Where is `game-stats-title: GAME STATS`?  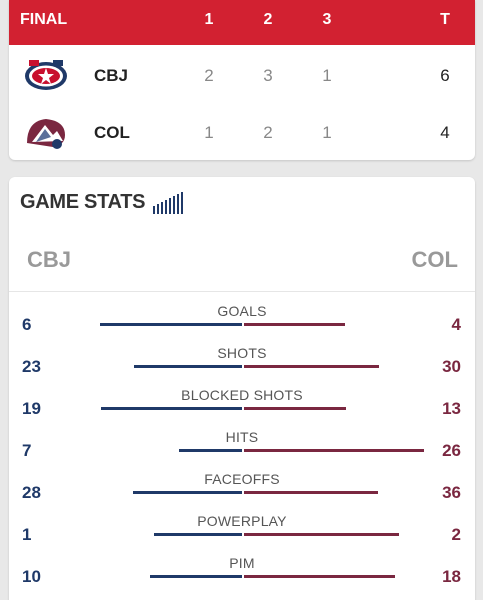
game-stats-title: GAME STATS is located at coordinates (83, 202).